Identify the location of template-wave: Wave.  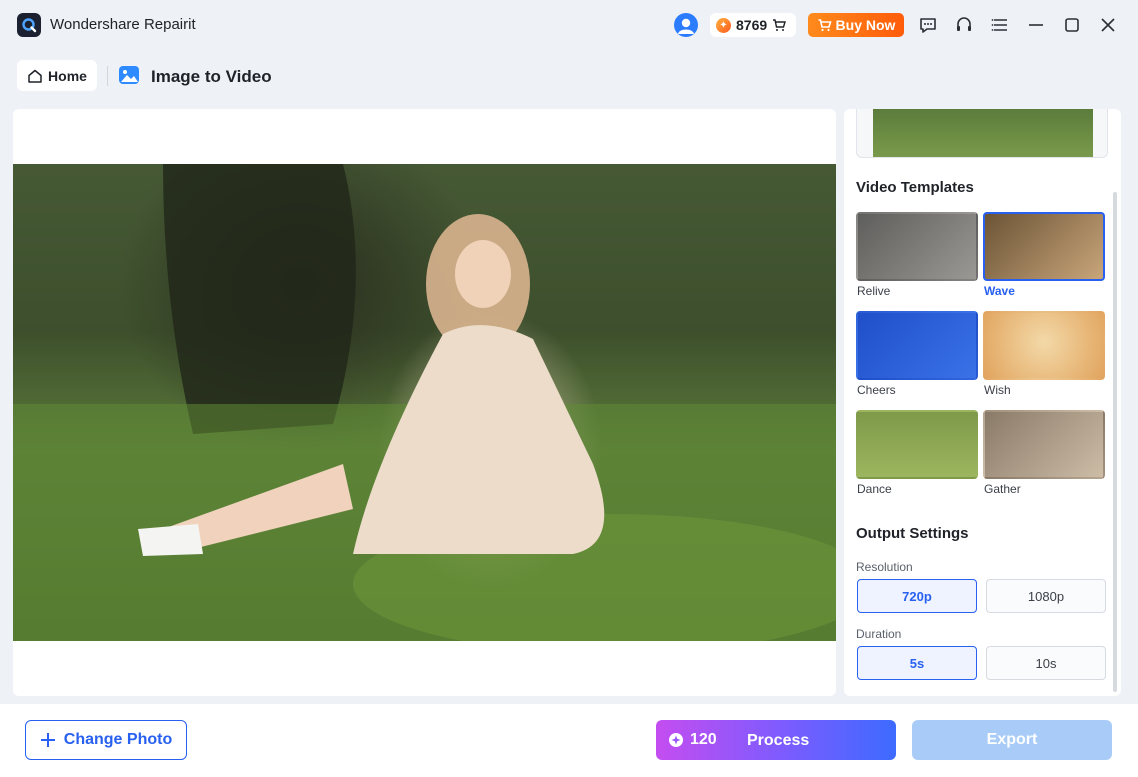
(1044, 255).